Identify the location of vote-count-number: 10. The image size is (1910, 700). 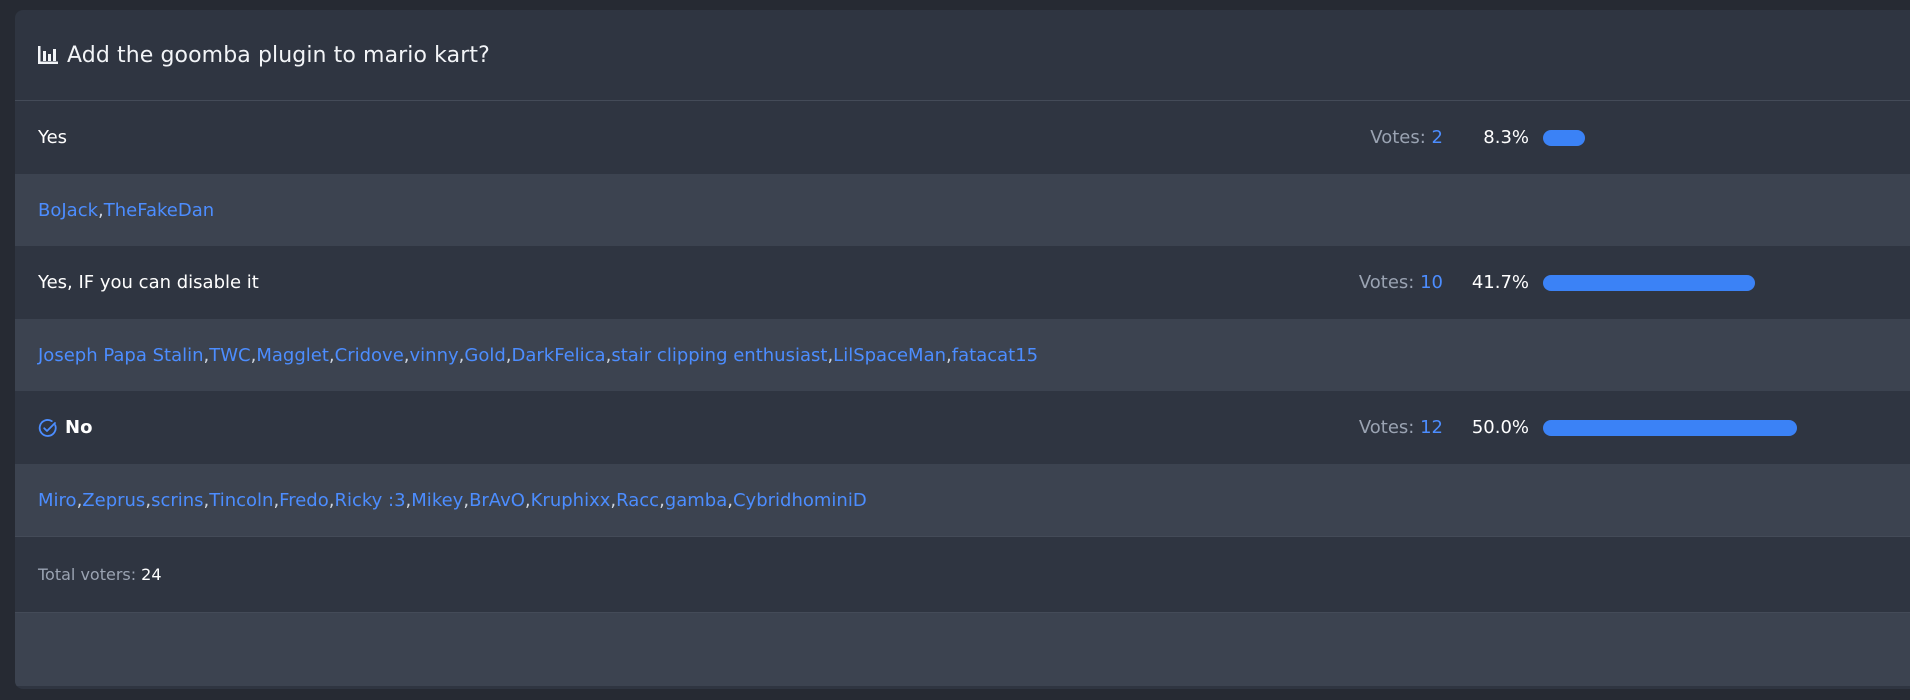
(1431, 282).